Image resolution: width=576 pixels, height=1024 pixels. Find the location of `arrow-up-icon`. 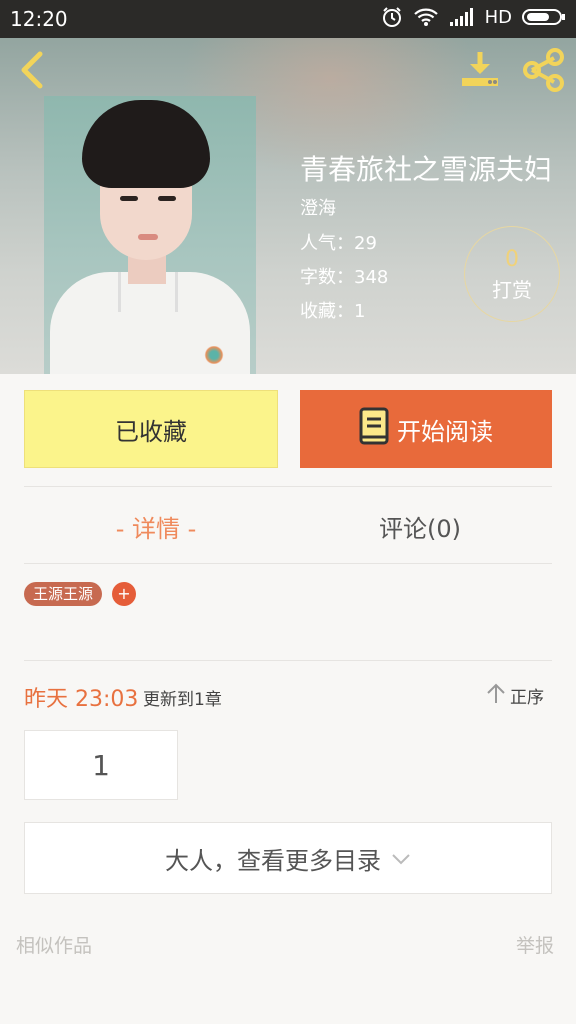

arrow-up-icon is located at coordinates (496, 695).